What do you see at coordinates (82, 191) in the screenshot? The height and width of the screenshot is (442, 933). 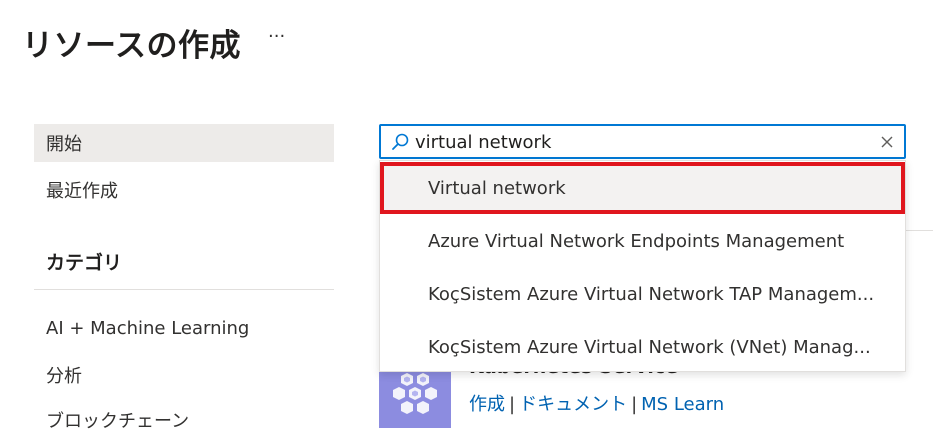 I see `sidebar-item-label: 最近作成` at bounding box center [82, 191].